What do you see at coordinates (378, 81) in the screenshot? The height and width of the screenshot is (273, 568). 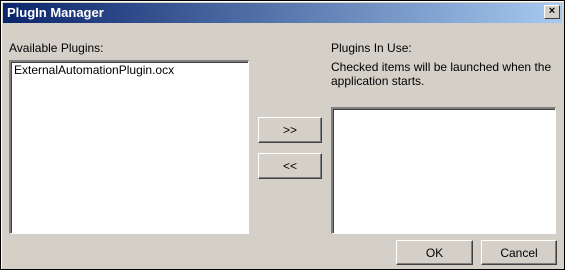 I see `plugins-in-use-description-line2: application starts.` at bounding box center [378, 81].